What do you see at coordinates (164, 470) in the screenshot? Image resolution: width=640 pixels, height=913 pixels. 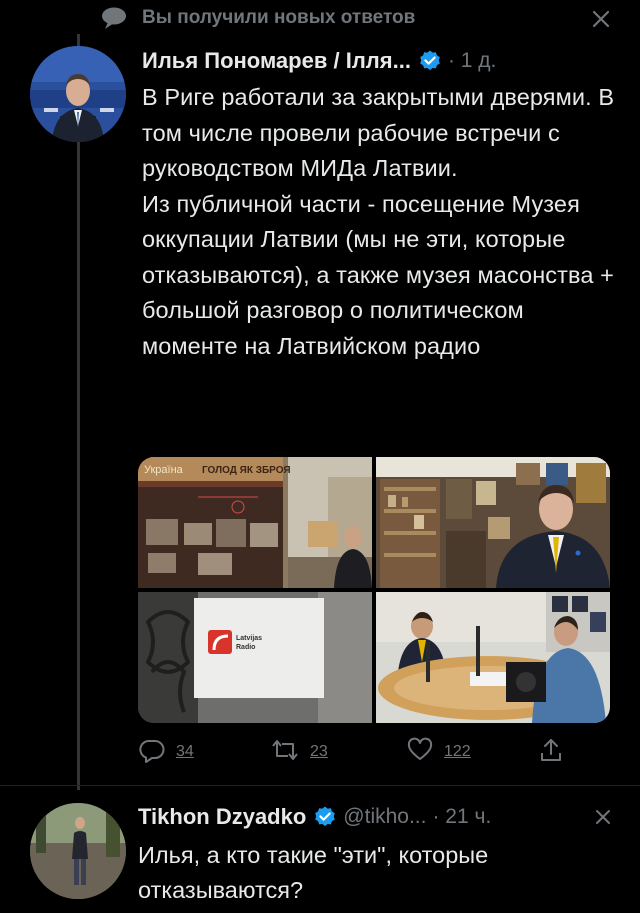 I see `sign-text-left: Україна` at bounding box center [164, 470].